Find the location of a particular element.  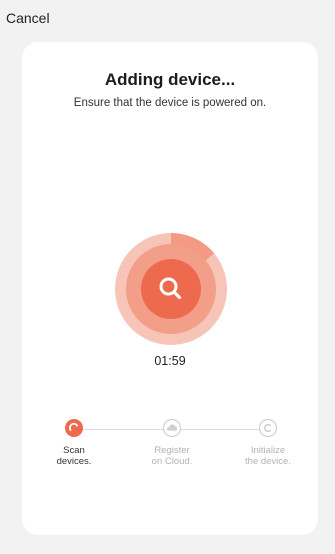

page-subtitle: Ensure that the device is powered on. is located at coordinates (170, 103).